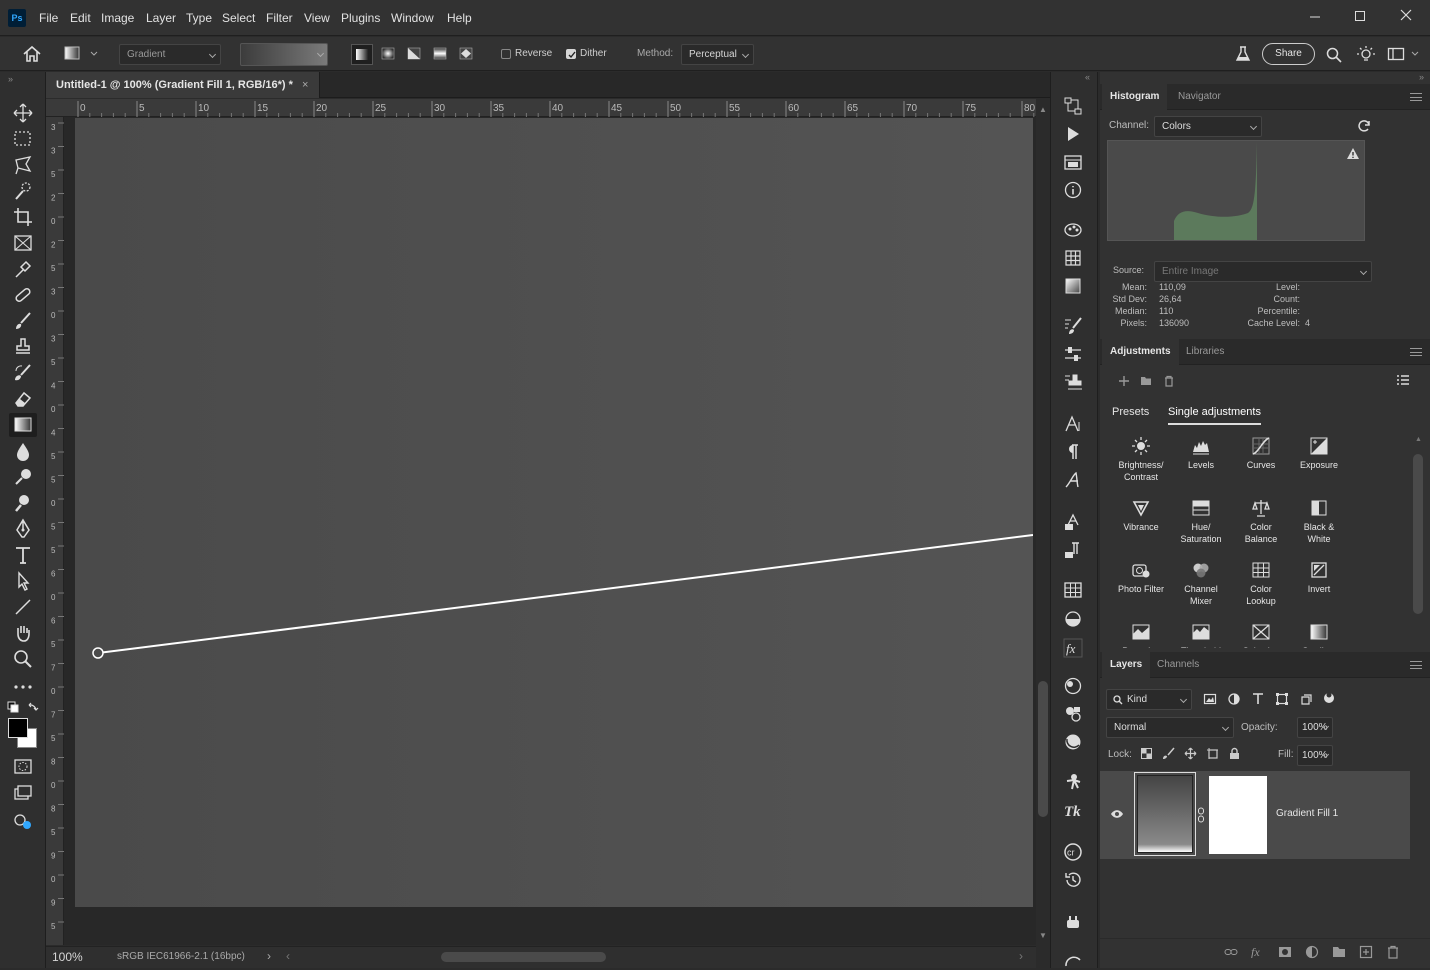 This screenshot has width=1430, height=970. I want to click on crop-tool-icon, so click(23, 217).